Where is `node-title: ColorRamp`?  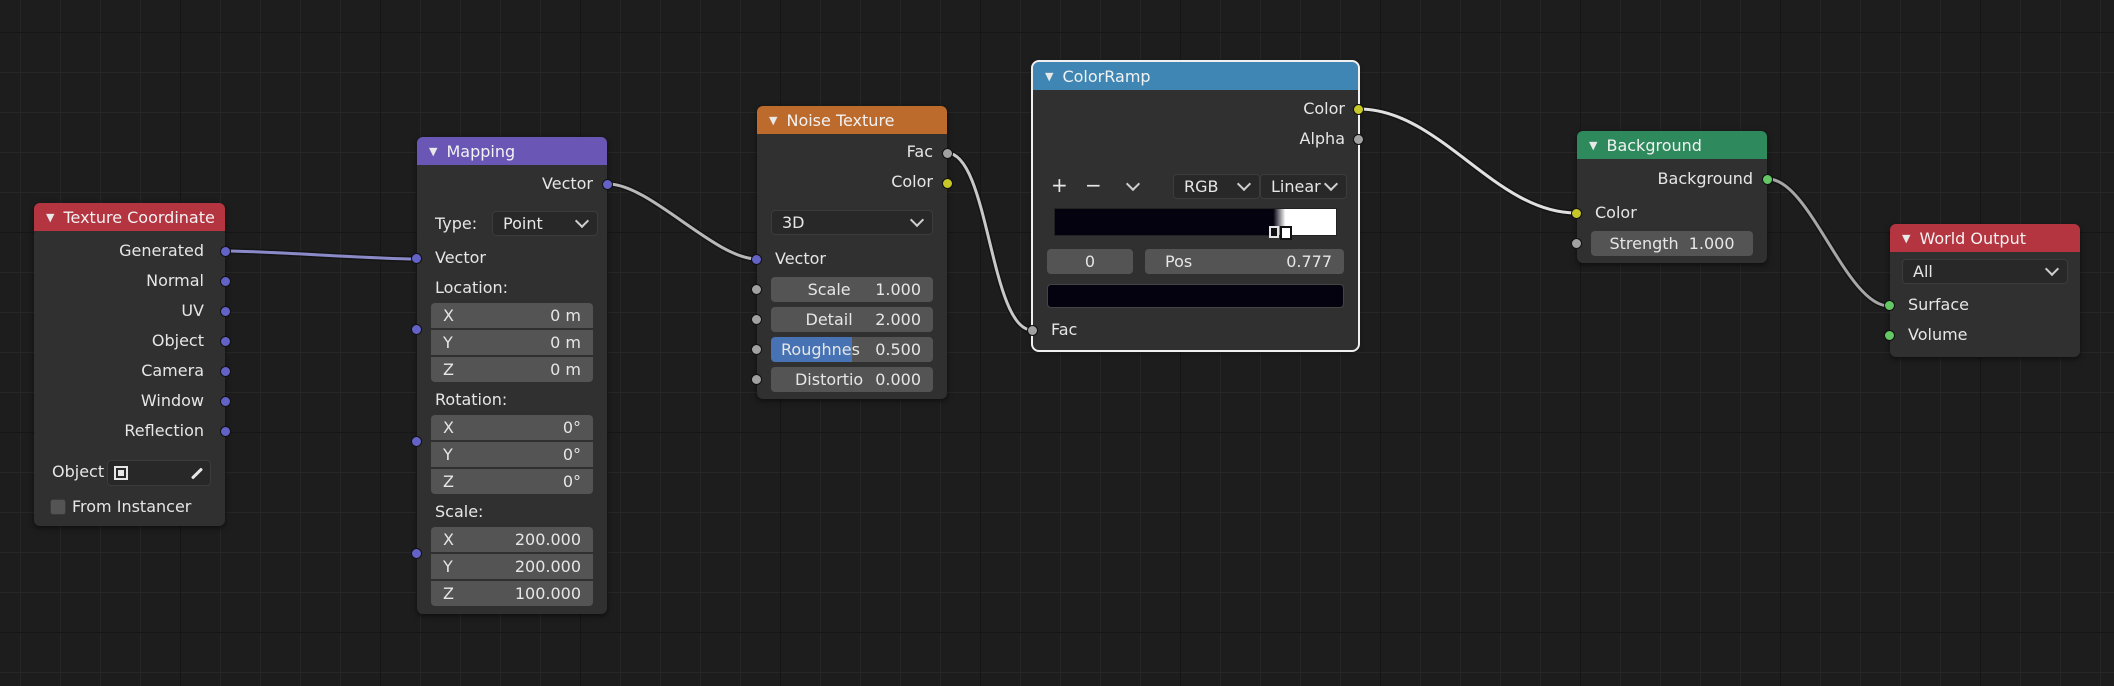 node-title: ColorRamp is located at coordinates (1106, 76).